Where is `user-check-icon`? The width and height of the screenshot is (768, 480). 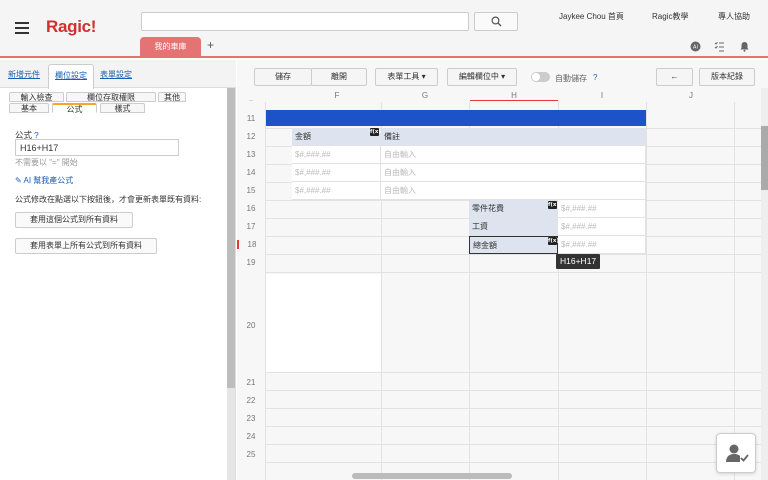 user-check-icon is located at coordinates (737, 453).